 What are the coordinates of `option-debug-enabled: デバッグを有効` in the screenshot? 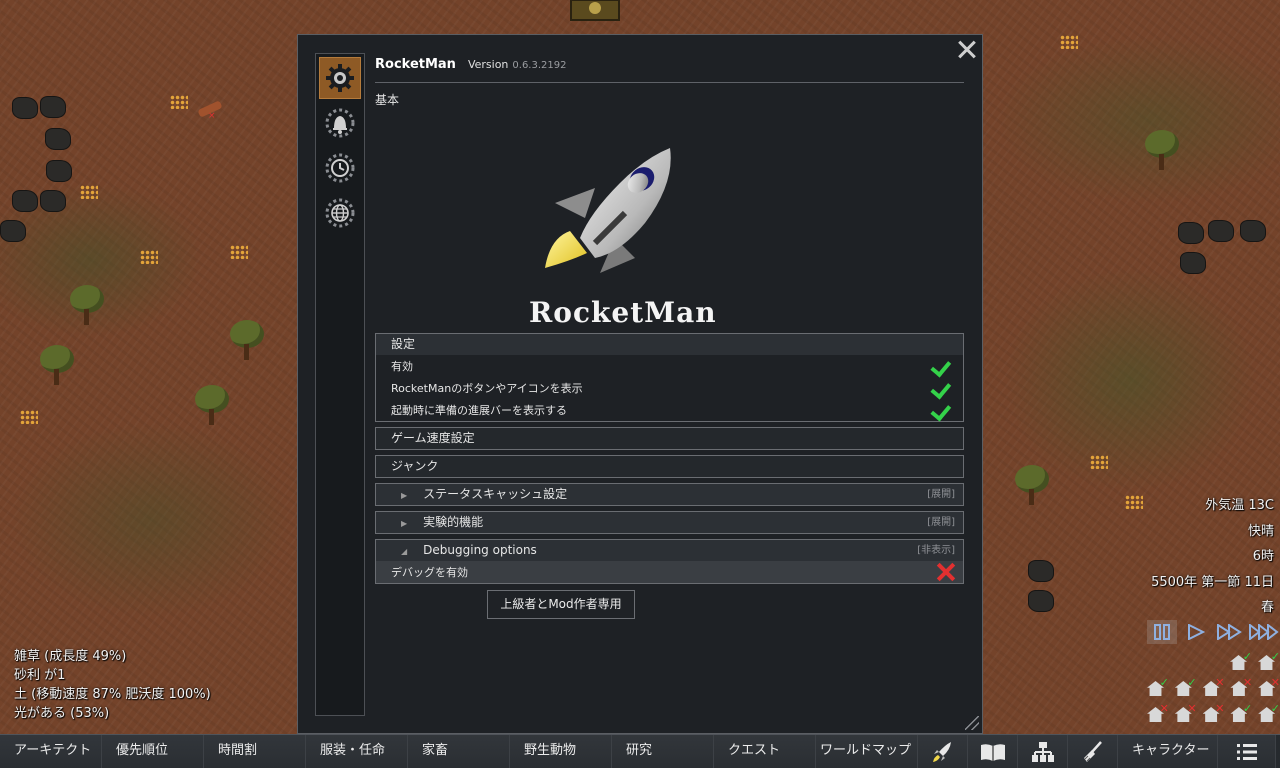 It's located at (669, 572).